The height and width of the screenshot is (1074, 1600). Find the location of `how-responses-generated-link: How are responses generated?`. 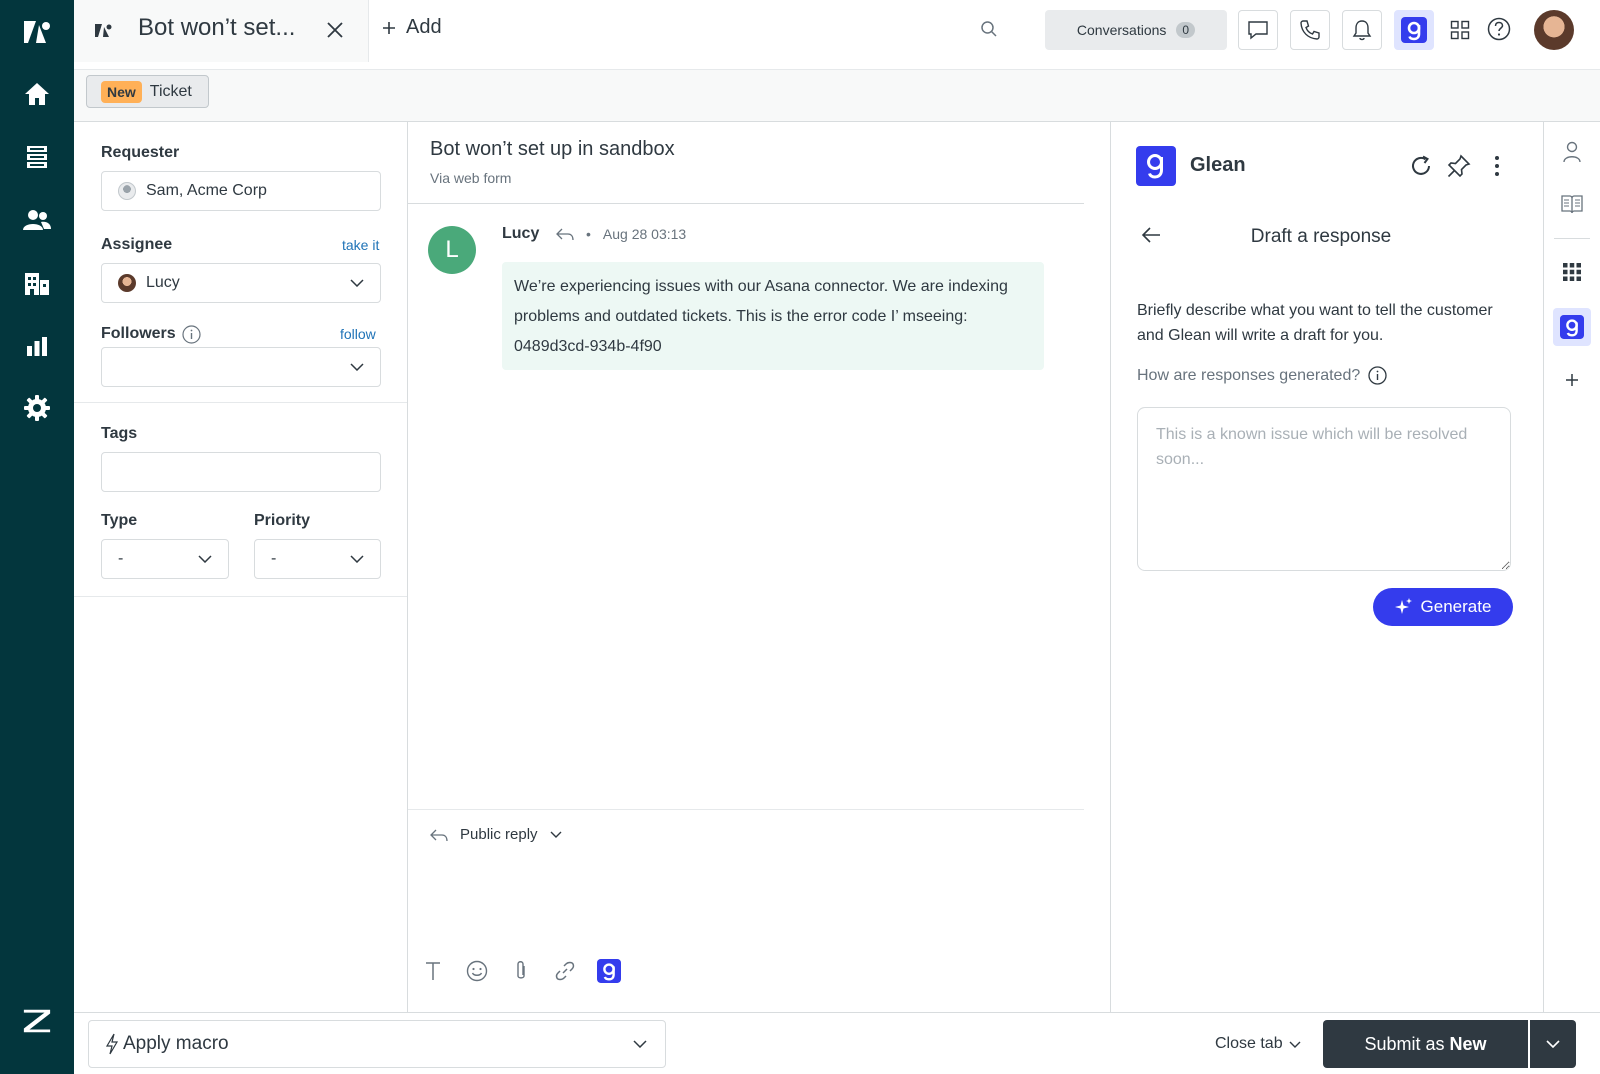

how-responses-generated-link: How are responses generated? is located at coordinates (1262, 375).